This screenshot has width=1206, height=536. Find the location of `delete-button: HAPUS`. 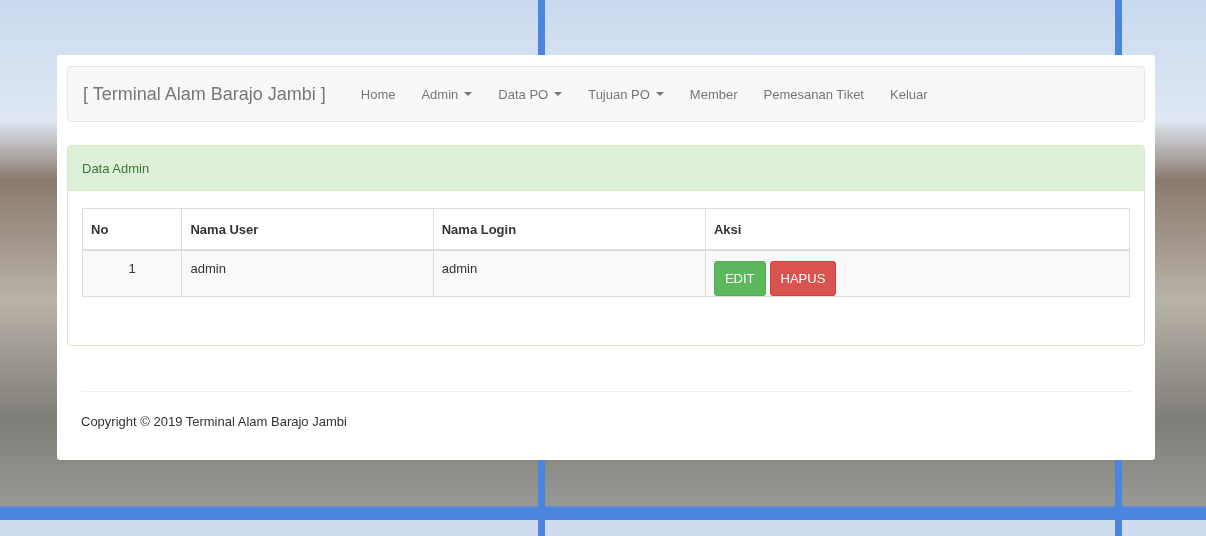

delete-button: HAPUS is located at coordinates (803, 278).